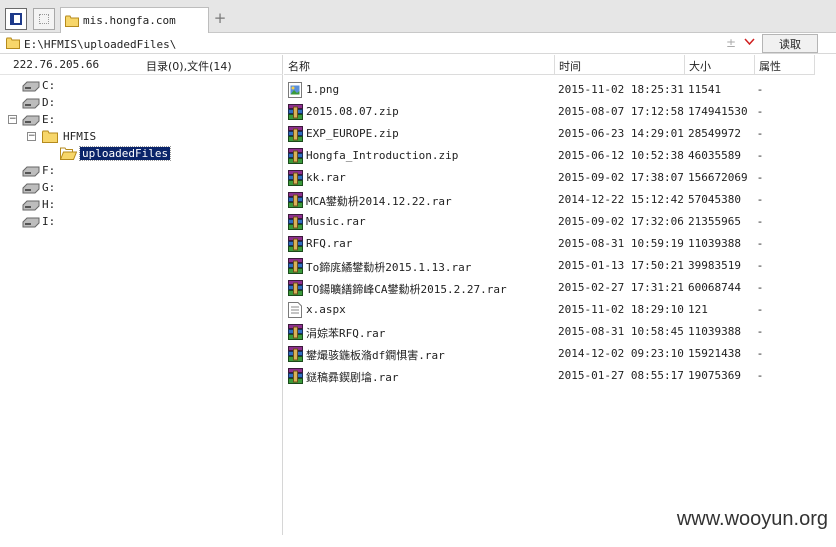 This screenshot has height=547, width=836. Describe the element at coordinates (49, 187) in the screenshot. I see `drive-label: G:` at that location.